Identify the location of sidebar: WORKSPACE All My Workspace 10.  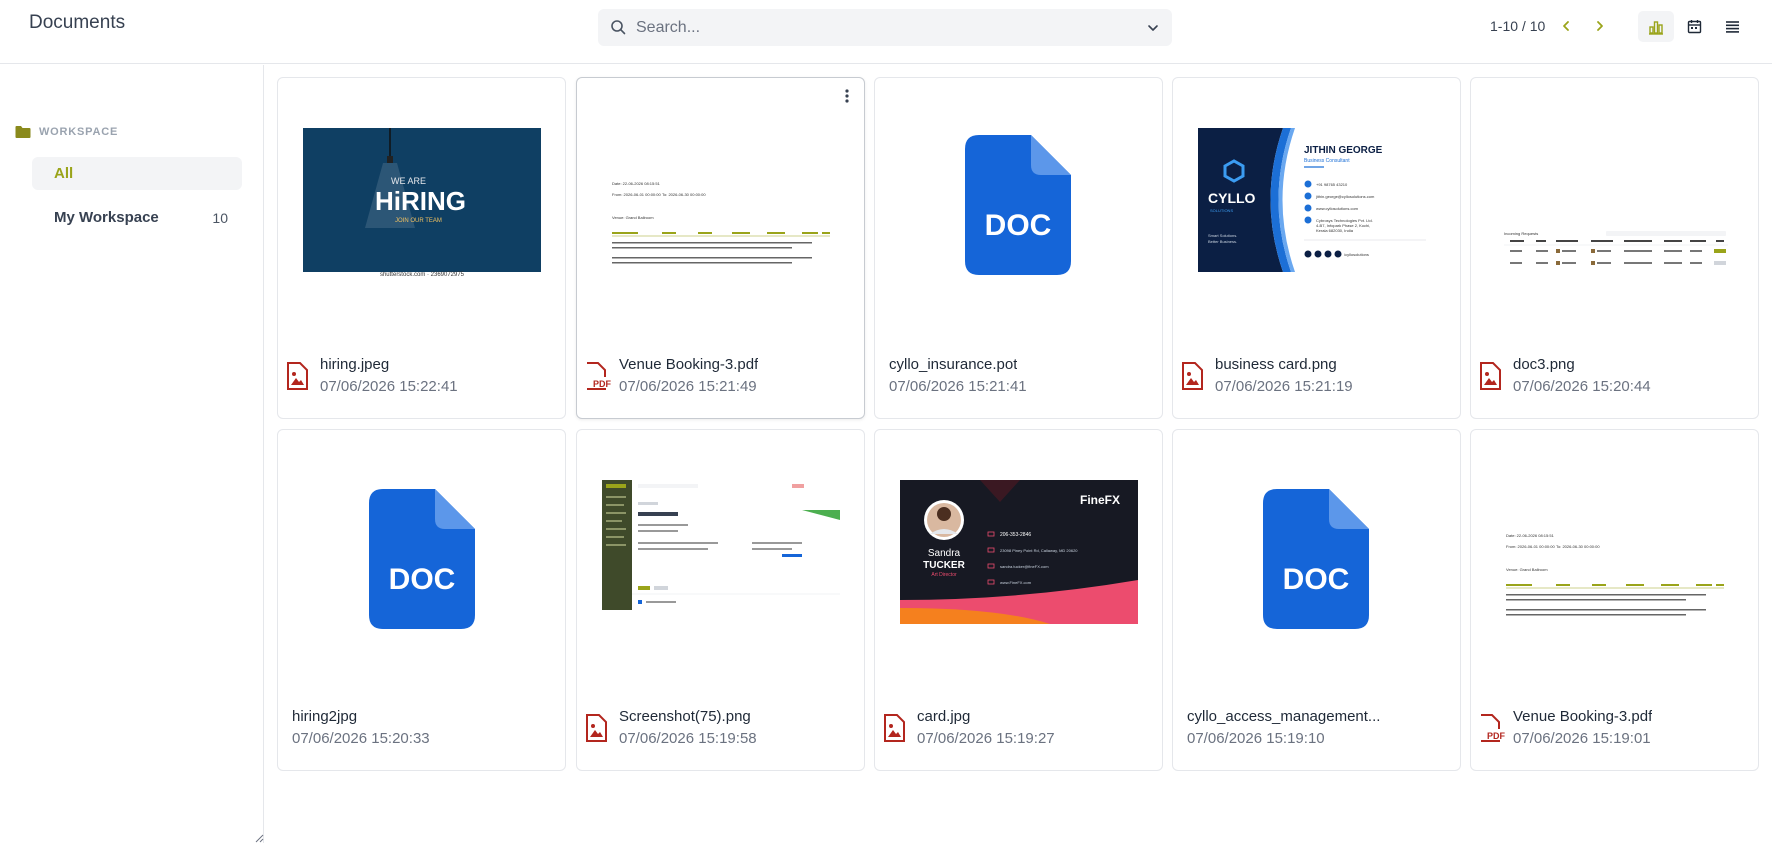
(132, 454).